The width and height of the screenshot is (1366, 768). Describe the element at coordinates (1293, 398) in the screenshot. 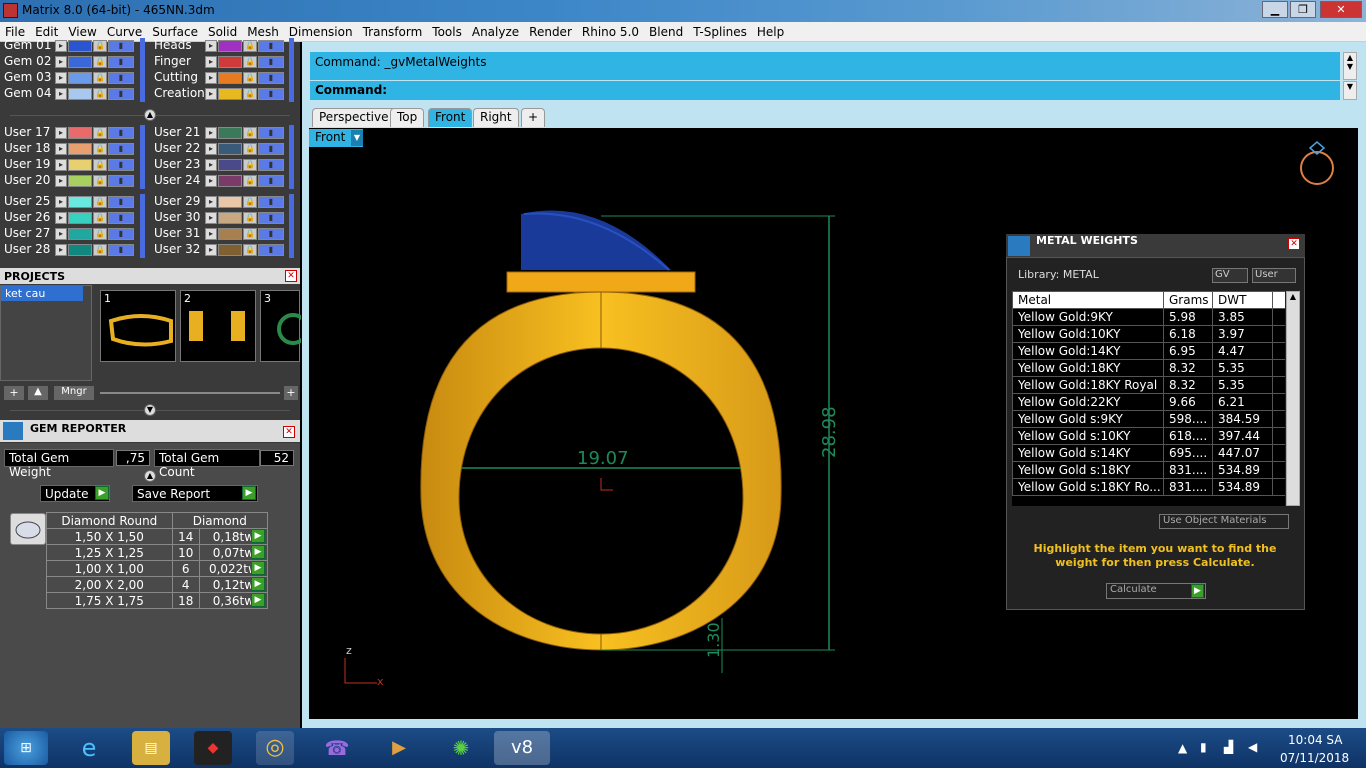

I see `metal-table-scrollbar: ▲` at that location.